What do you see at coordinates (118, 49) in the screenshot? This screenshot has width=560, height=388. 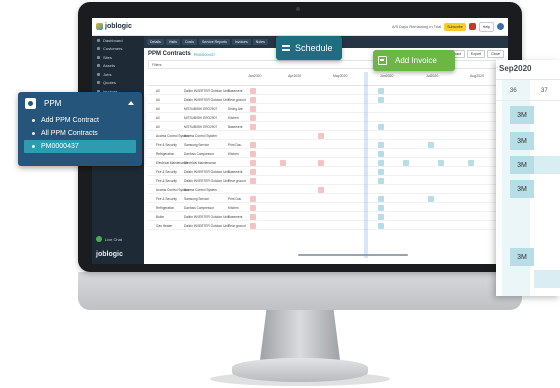 I see `sidebar-item: Customers` at bounding box center [118, 49].